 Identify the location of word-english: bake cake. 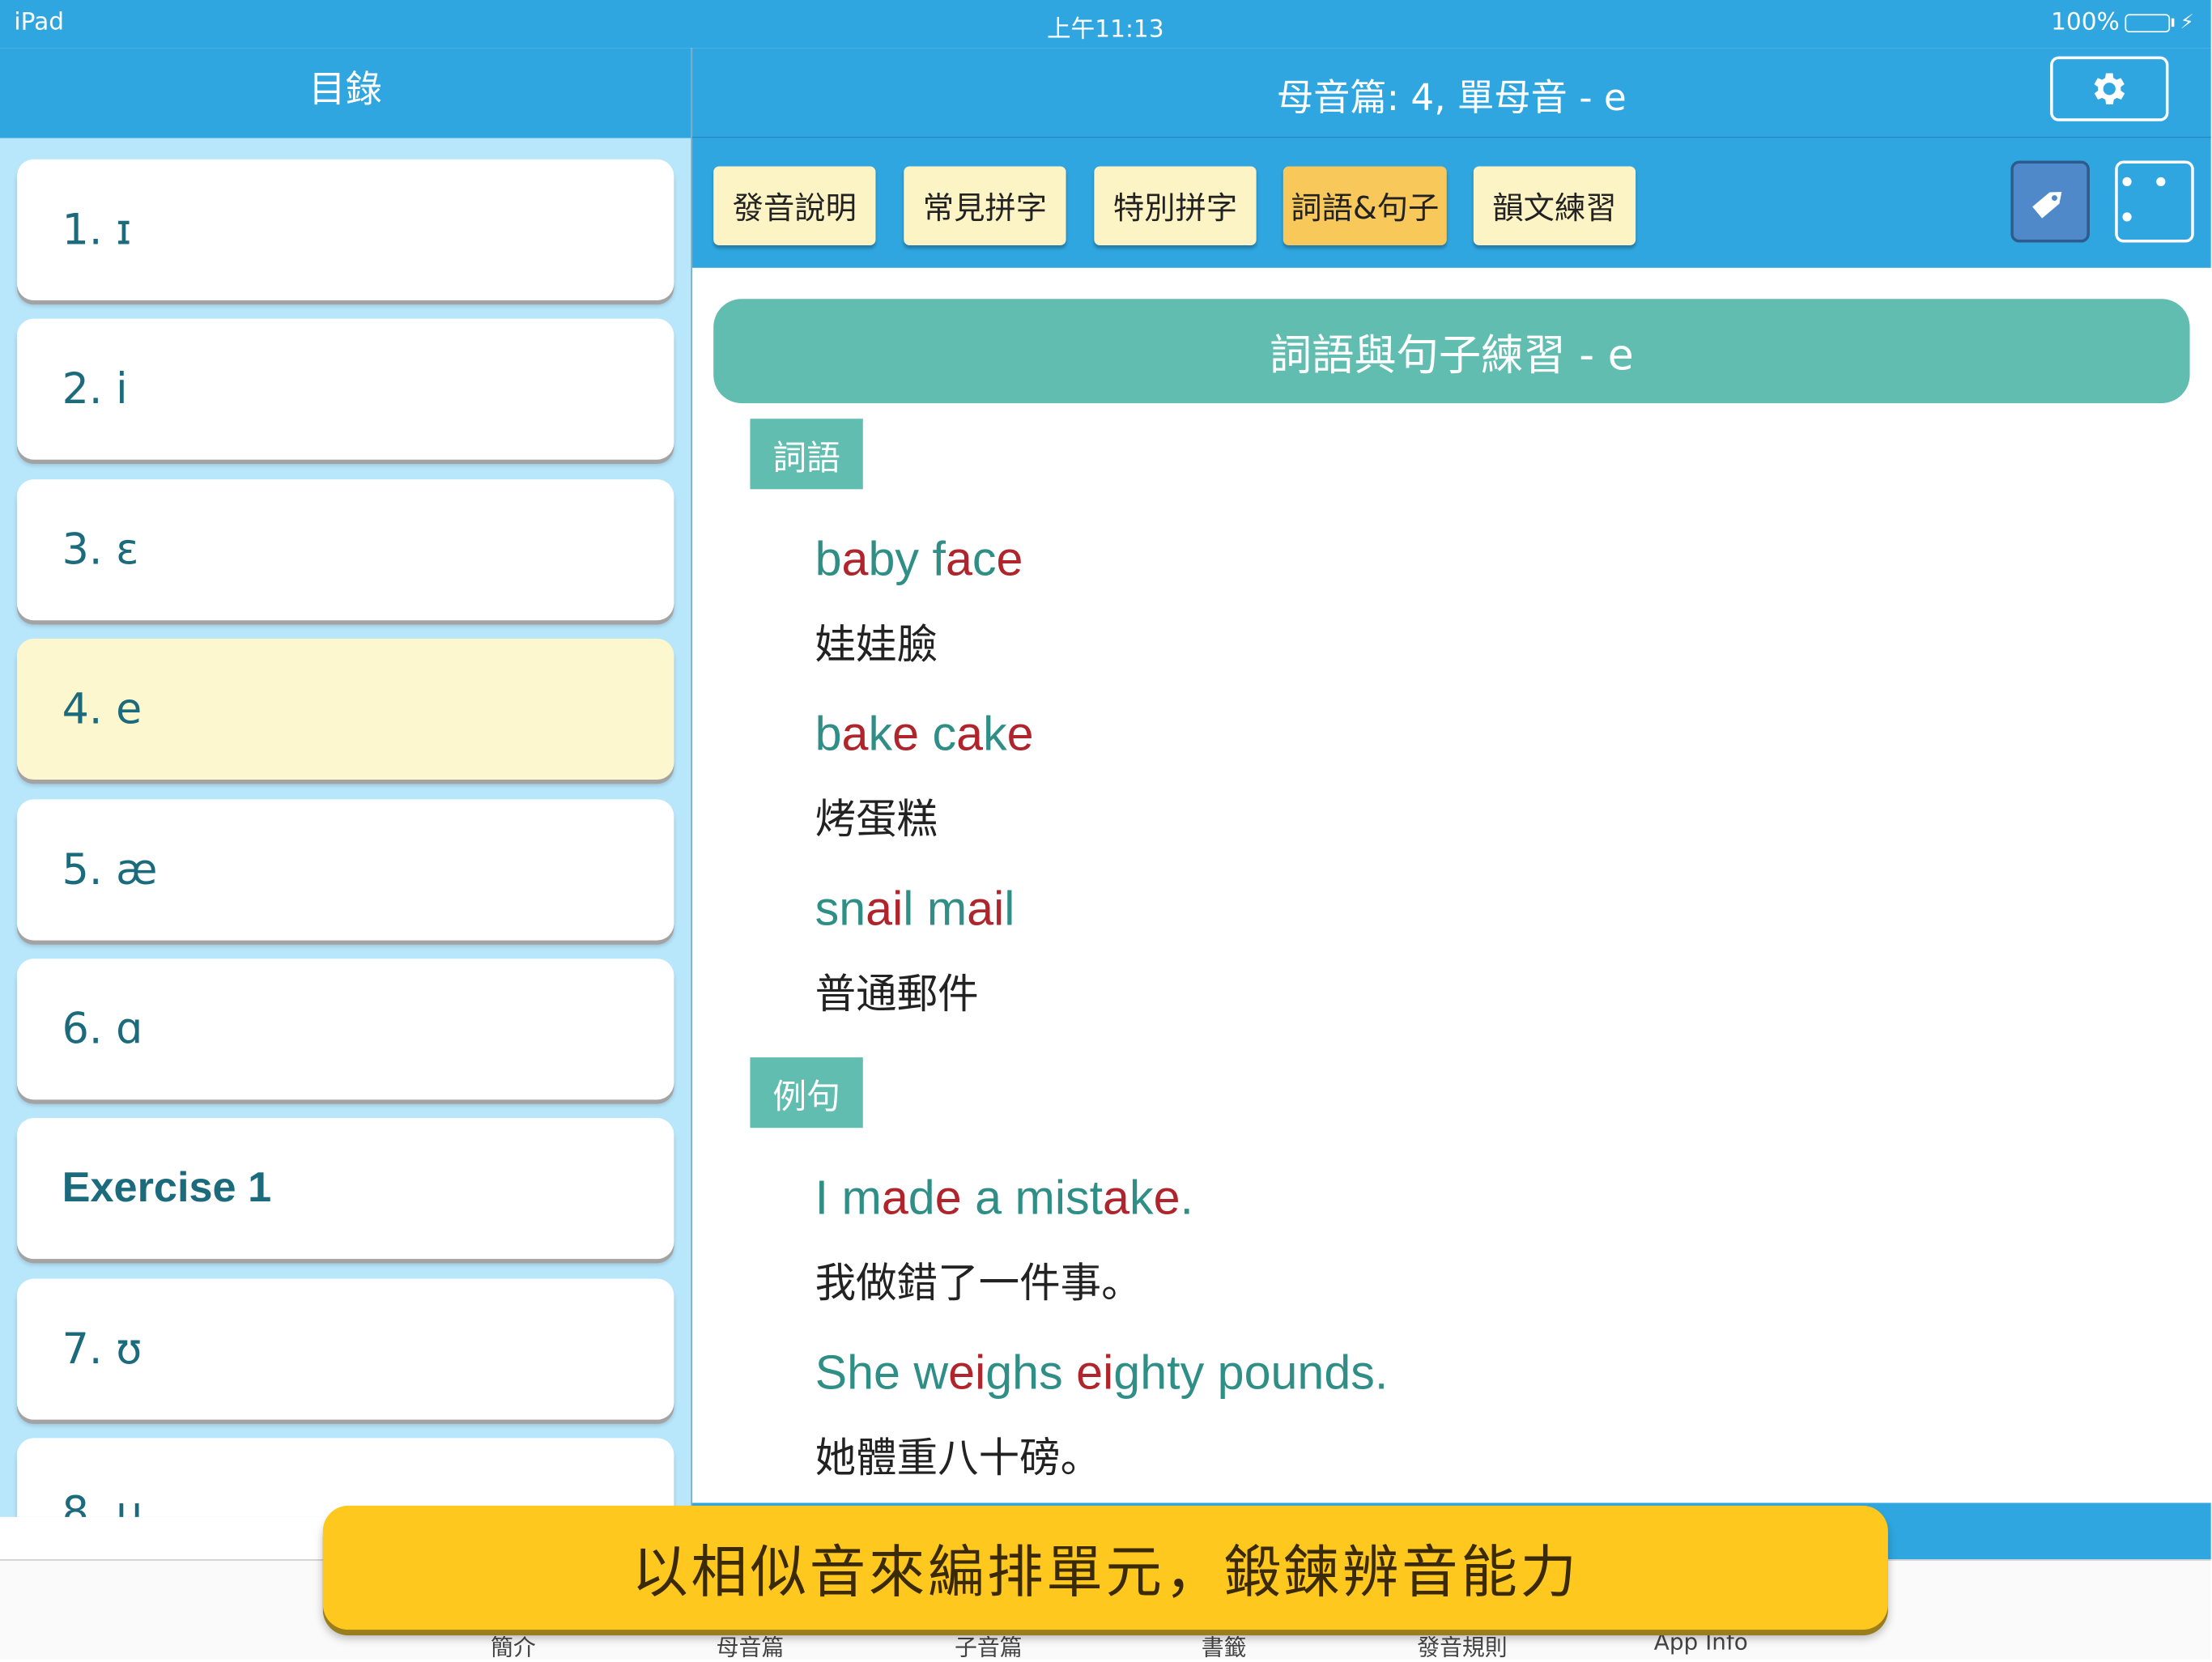
(925, 735).